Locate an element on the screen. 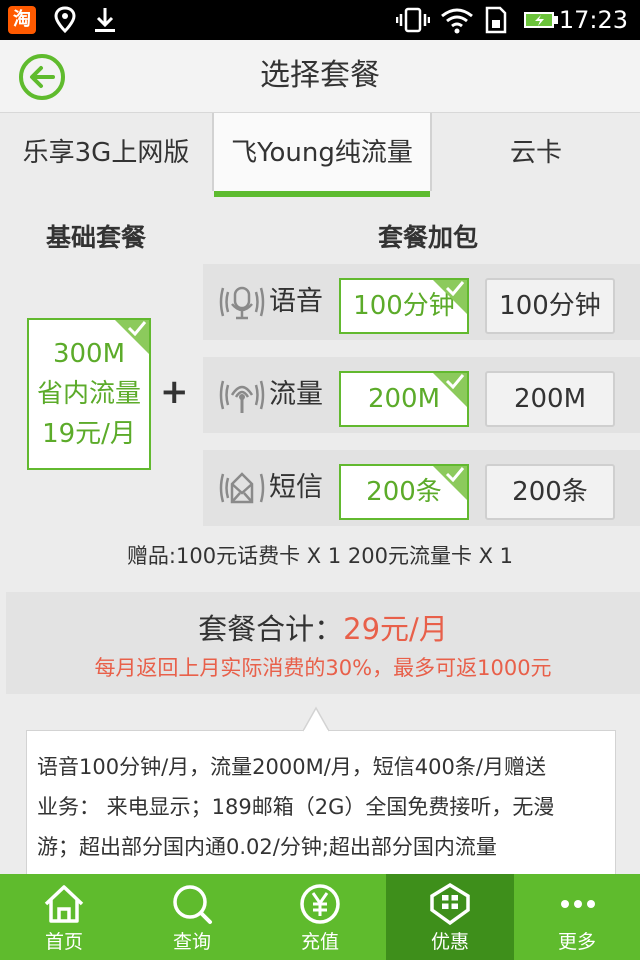 The height and width of the screenshot is (960, 640). base-package-type: 省内流量 is located at coordinates (88, 394).